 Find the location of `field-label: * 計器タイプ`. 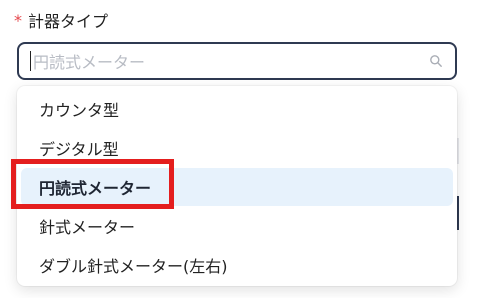

field-label: * 計器タイプ is located at coordinates (61, 20).